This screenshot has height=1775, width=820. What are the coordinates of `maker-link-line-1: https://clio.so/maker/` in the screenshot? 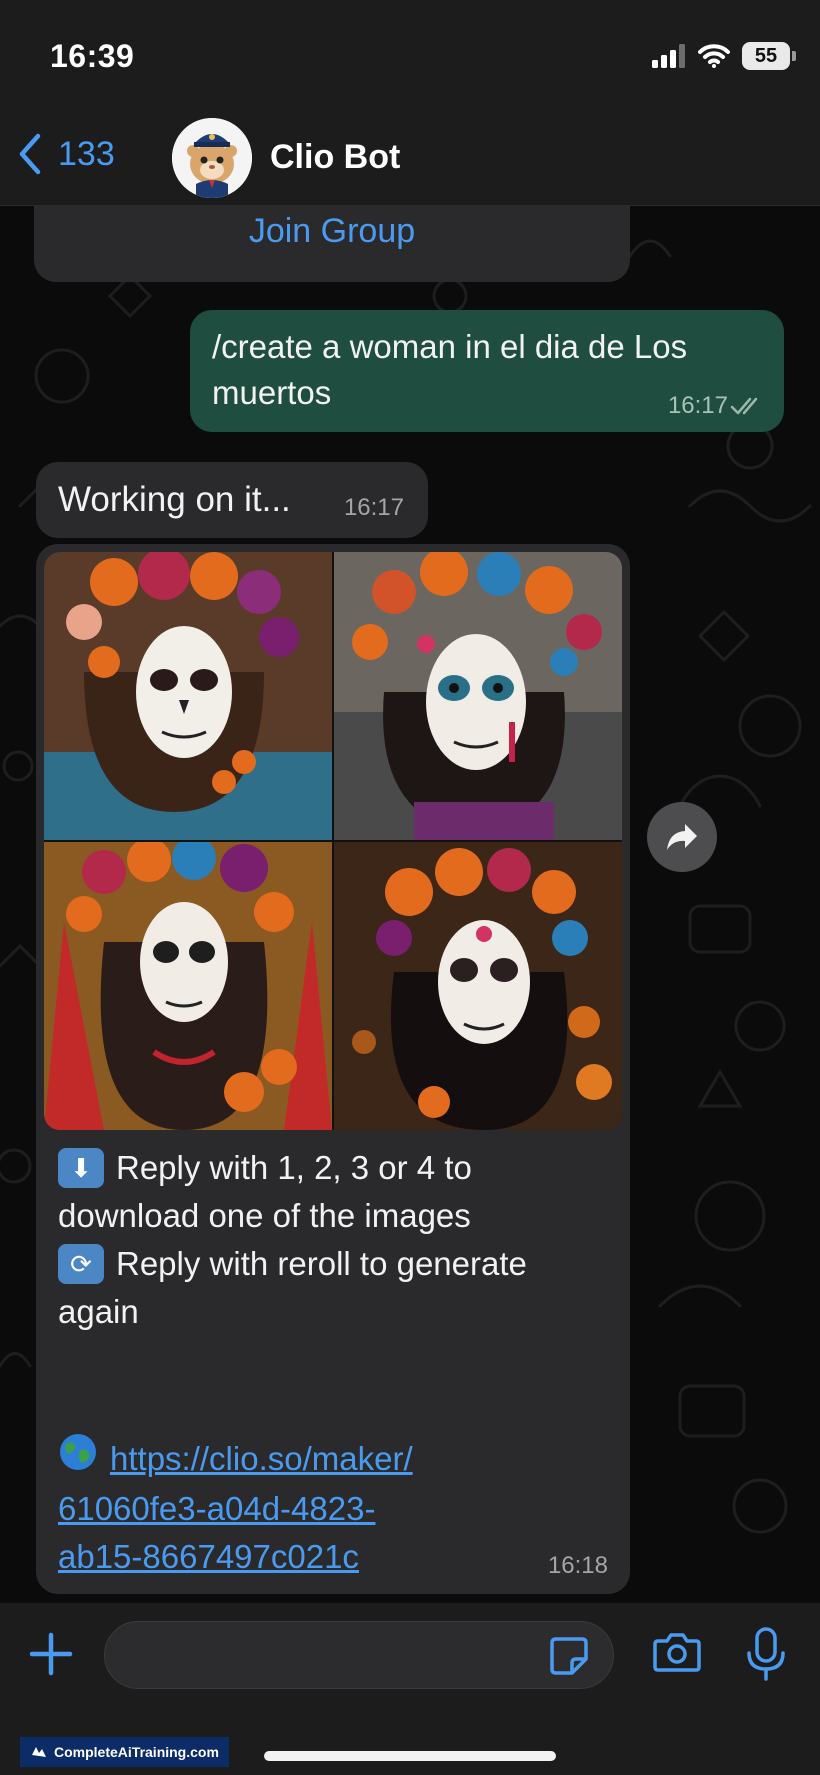 It's located at (261, 1459).